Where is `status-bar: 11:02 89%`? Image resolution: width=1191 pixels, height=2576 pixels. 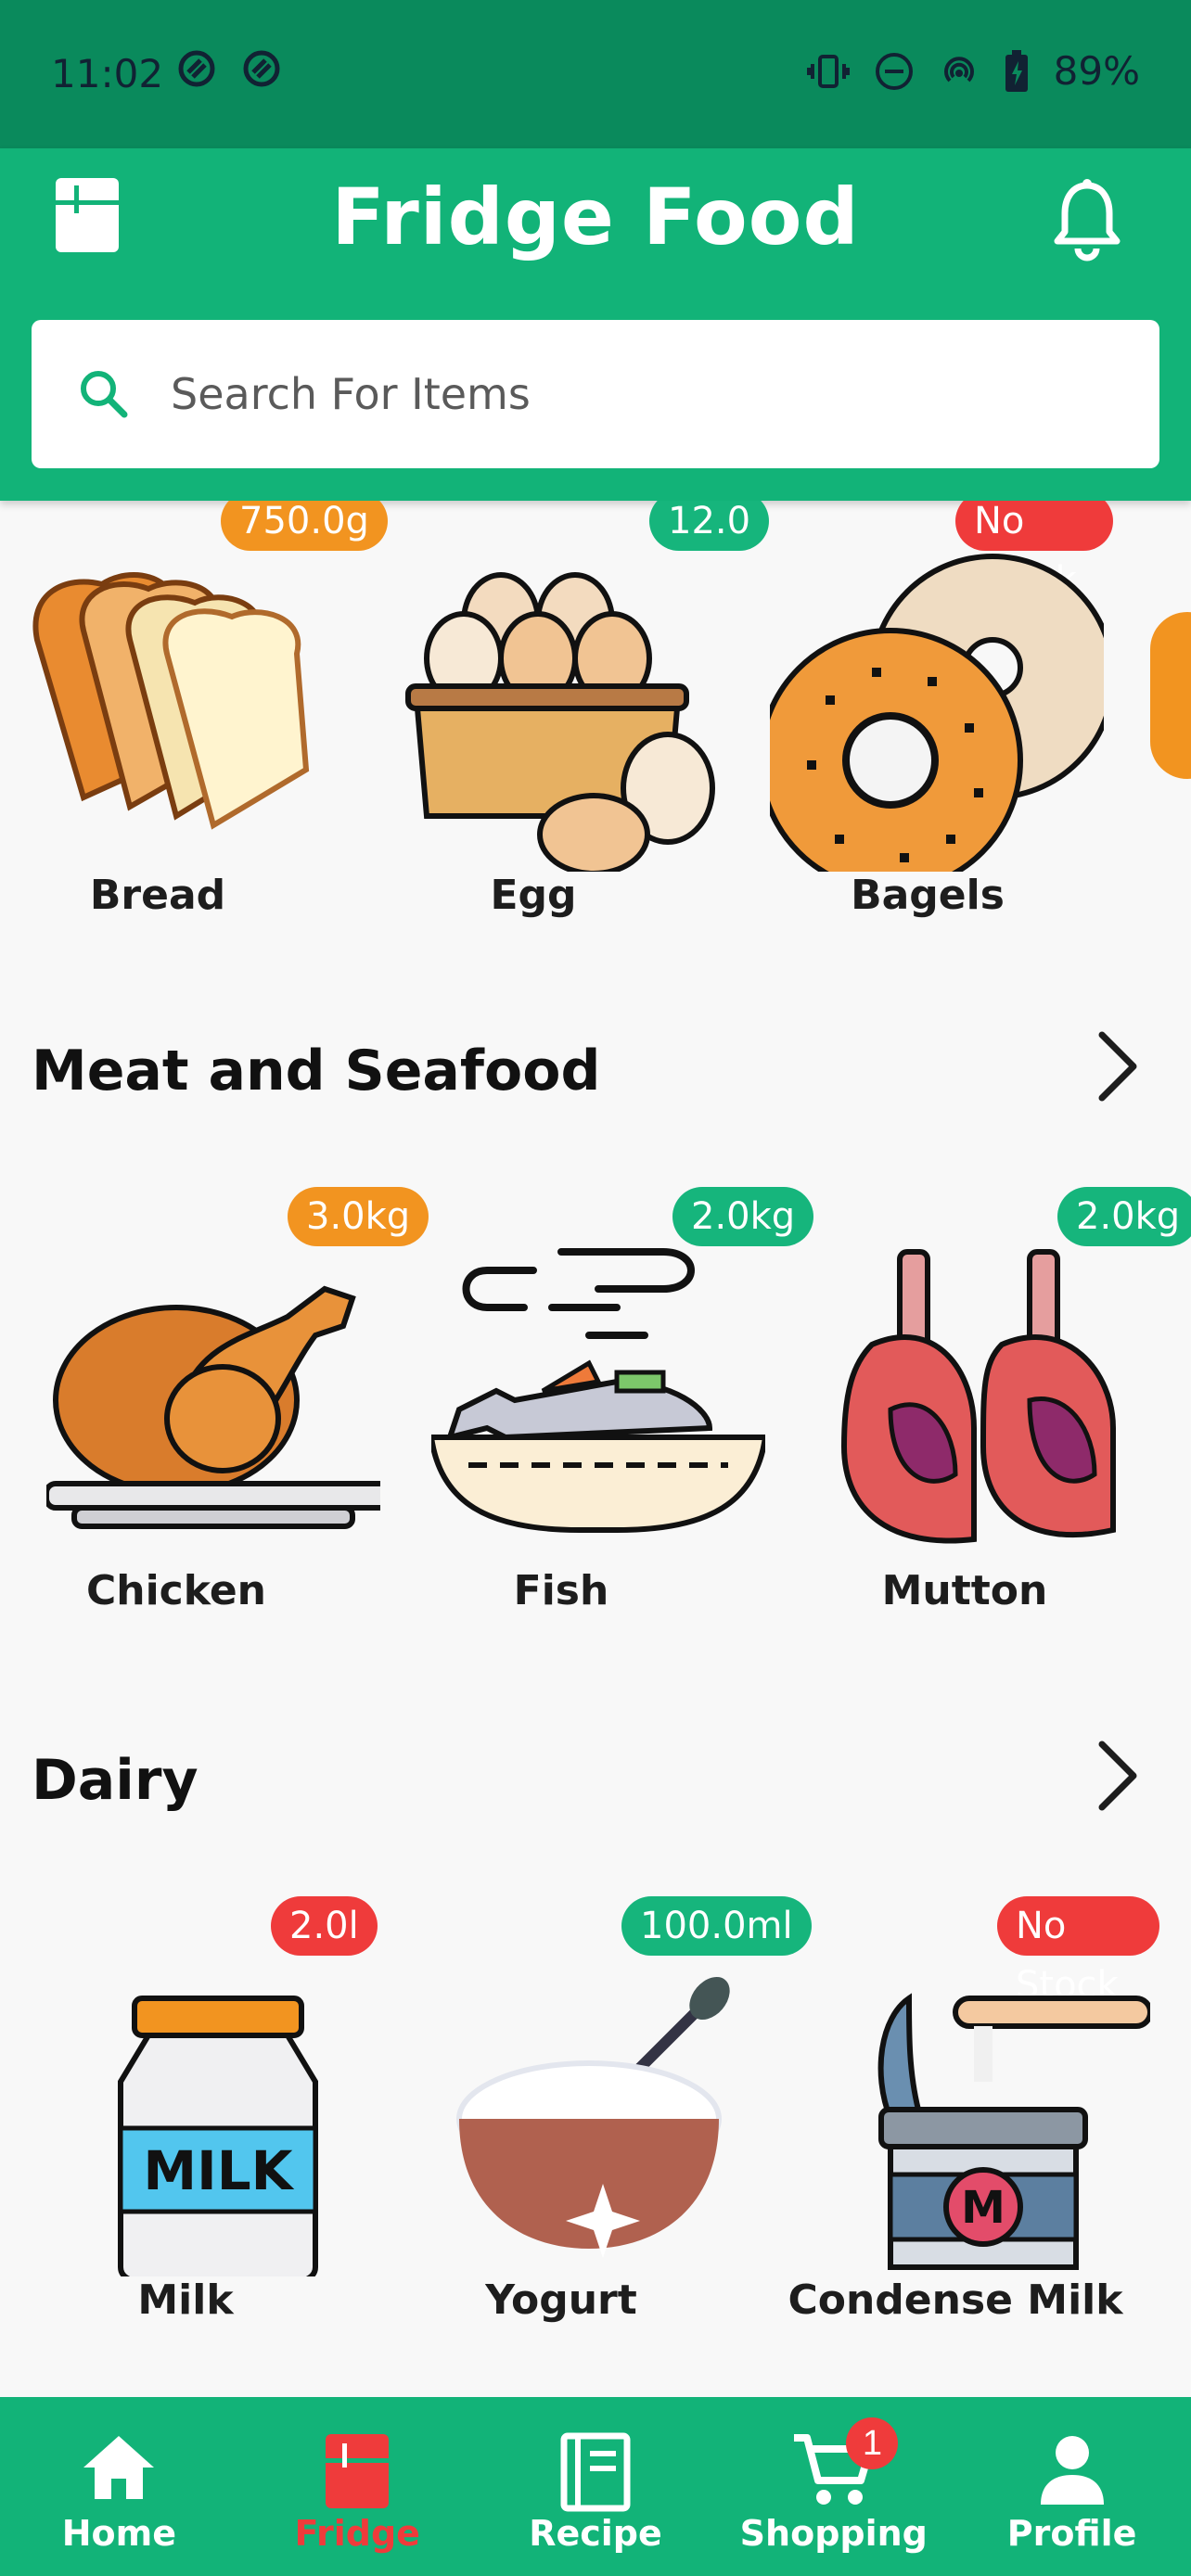
status-bar: 11:02 89% is located at coordinates (595, 74).